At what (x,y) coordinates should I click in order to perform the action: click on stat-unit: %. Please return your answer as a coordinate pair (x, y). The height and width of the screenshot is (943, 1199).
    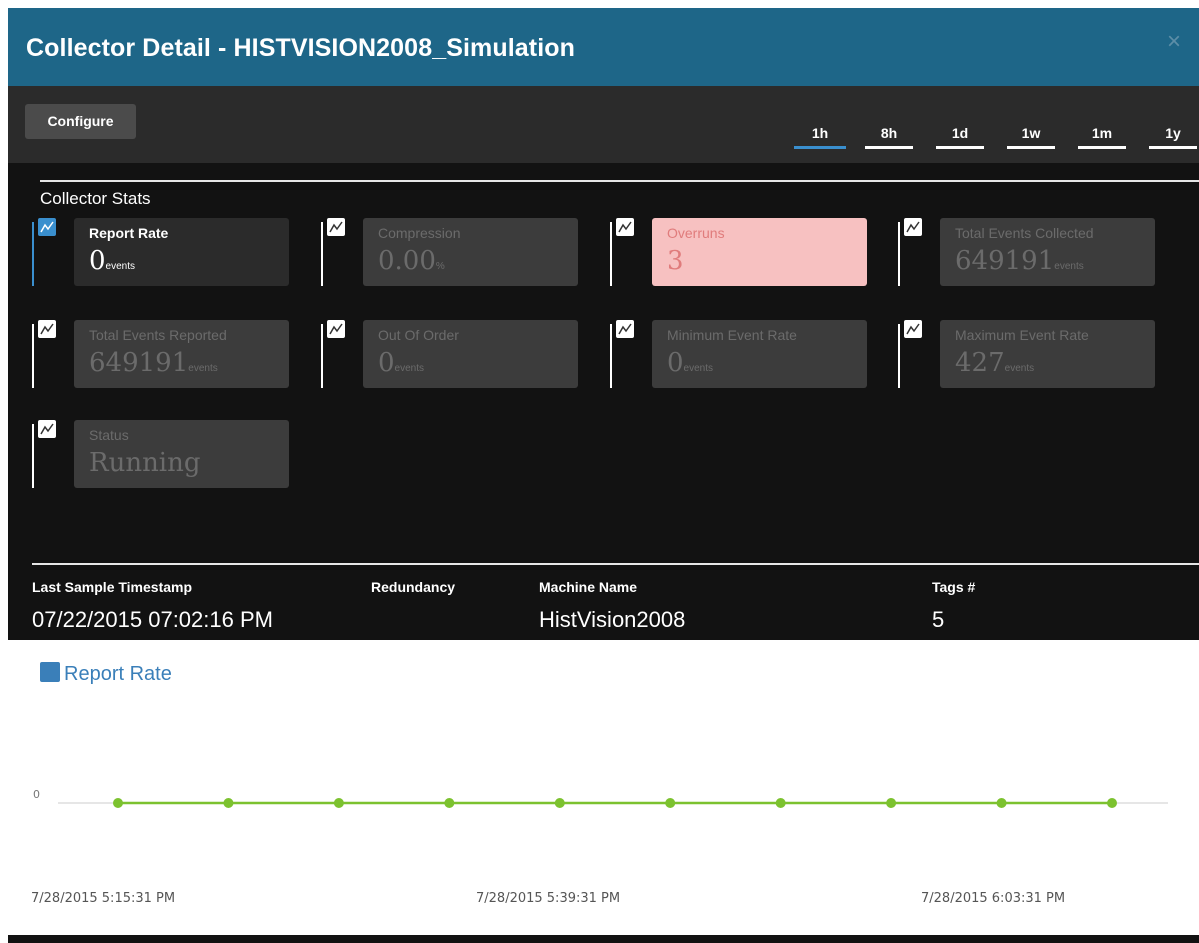
    Looking at the image, I should click on (440, 266).